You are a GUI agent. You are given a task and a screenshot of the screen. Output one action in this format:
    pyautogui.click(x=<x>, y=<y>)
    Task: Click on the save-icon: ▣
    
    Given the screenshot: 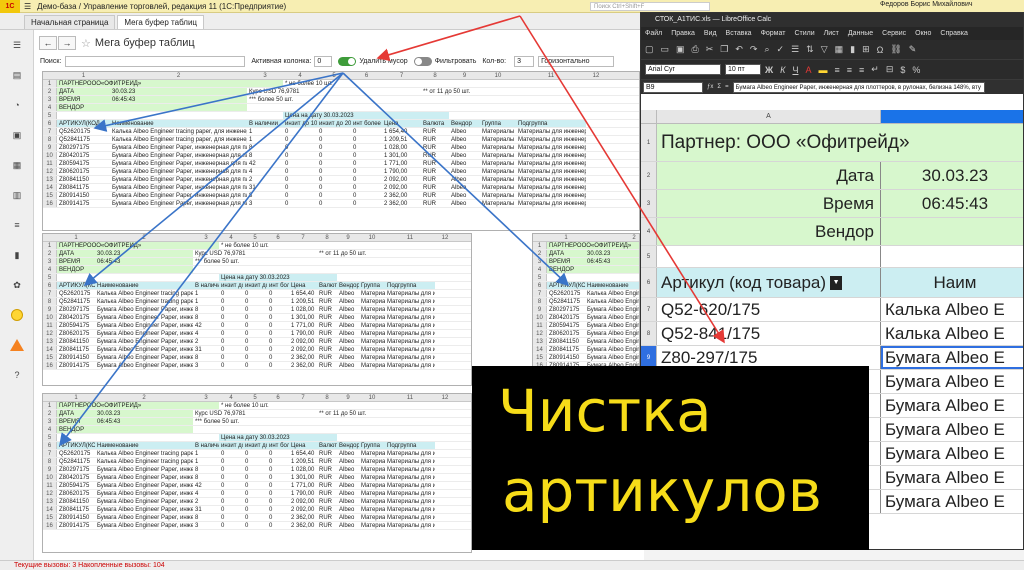 What is the action you would take?
    pyautogui.click(x=680, y=49)
    